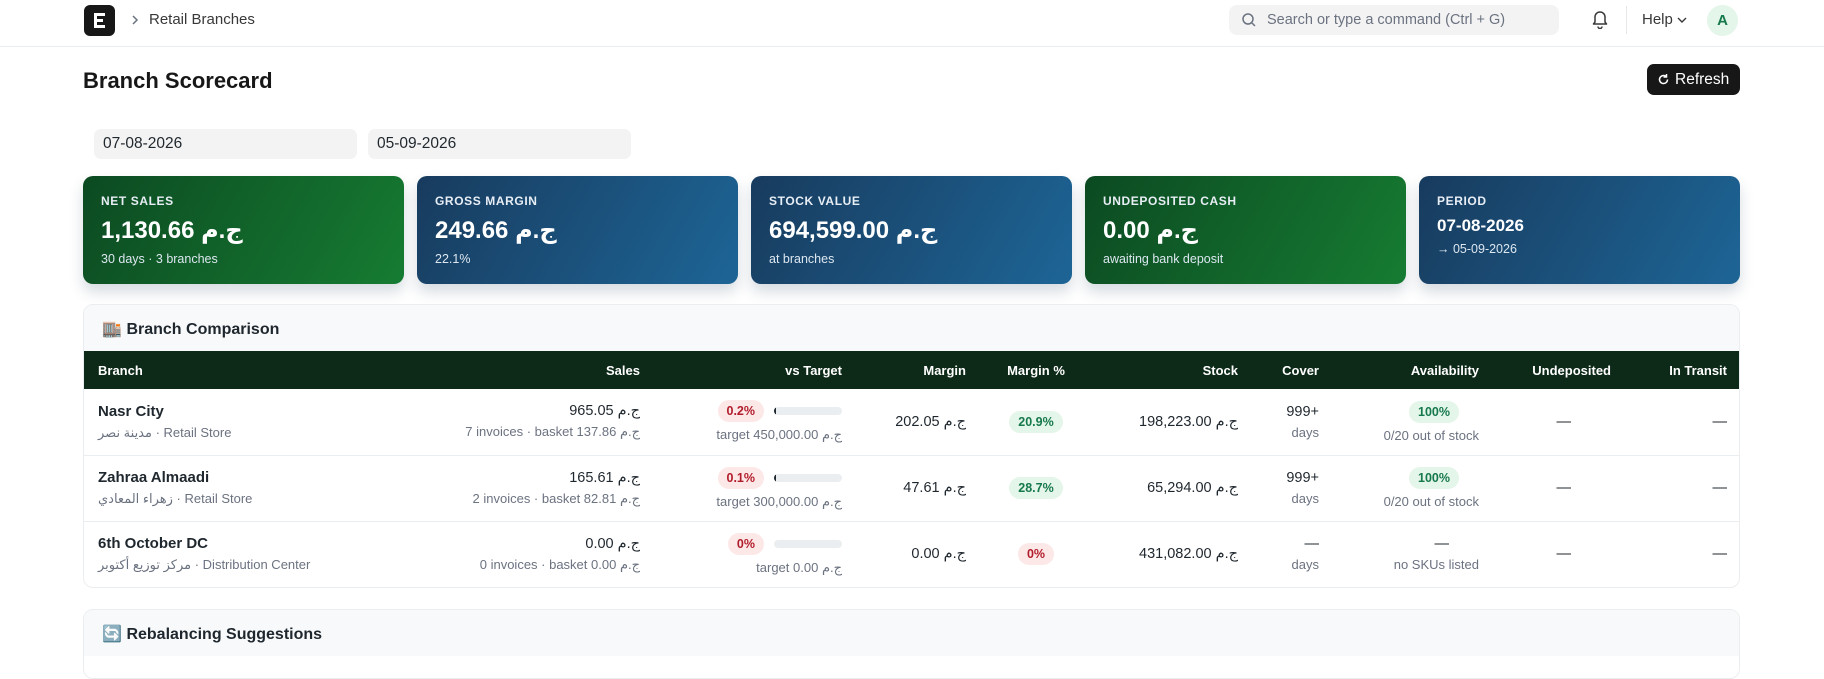  Describe the element at coordinates (1150, 230) in the screenshot. I see `kpi-value: 0.00 ج.م` at that location.